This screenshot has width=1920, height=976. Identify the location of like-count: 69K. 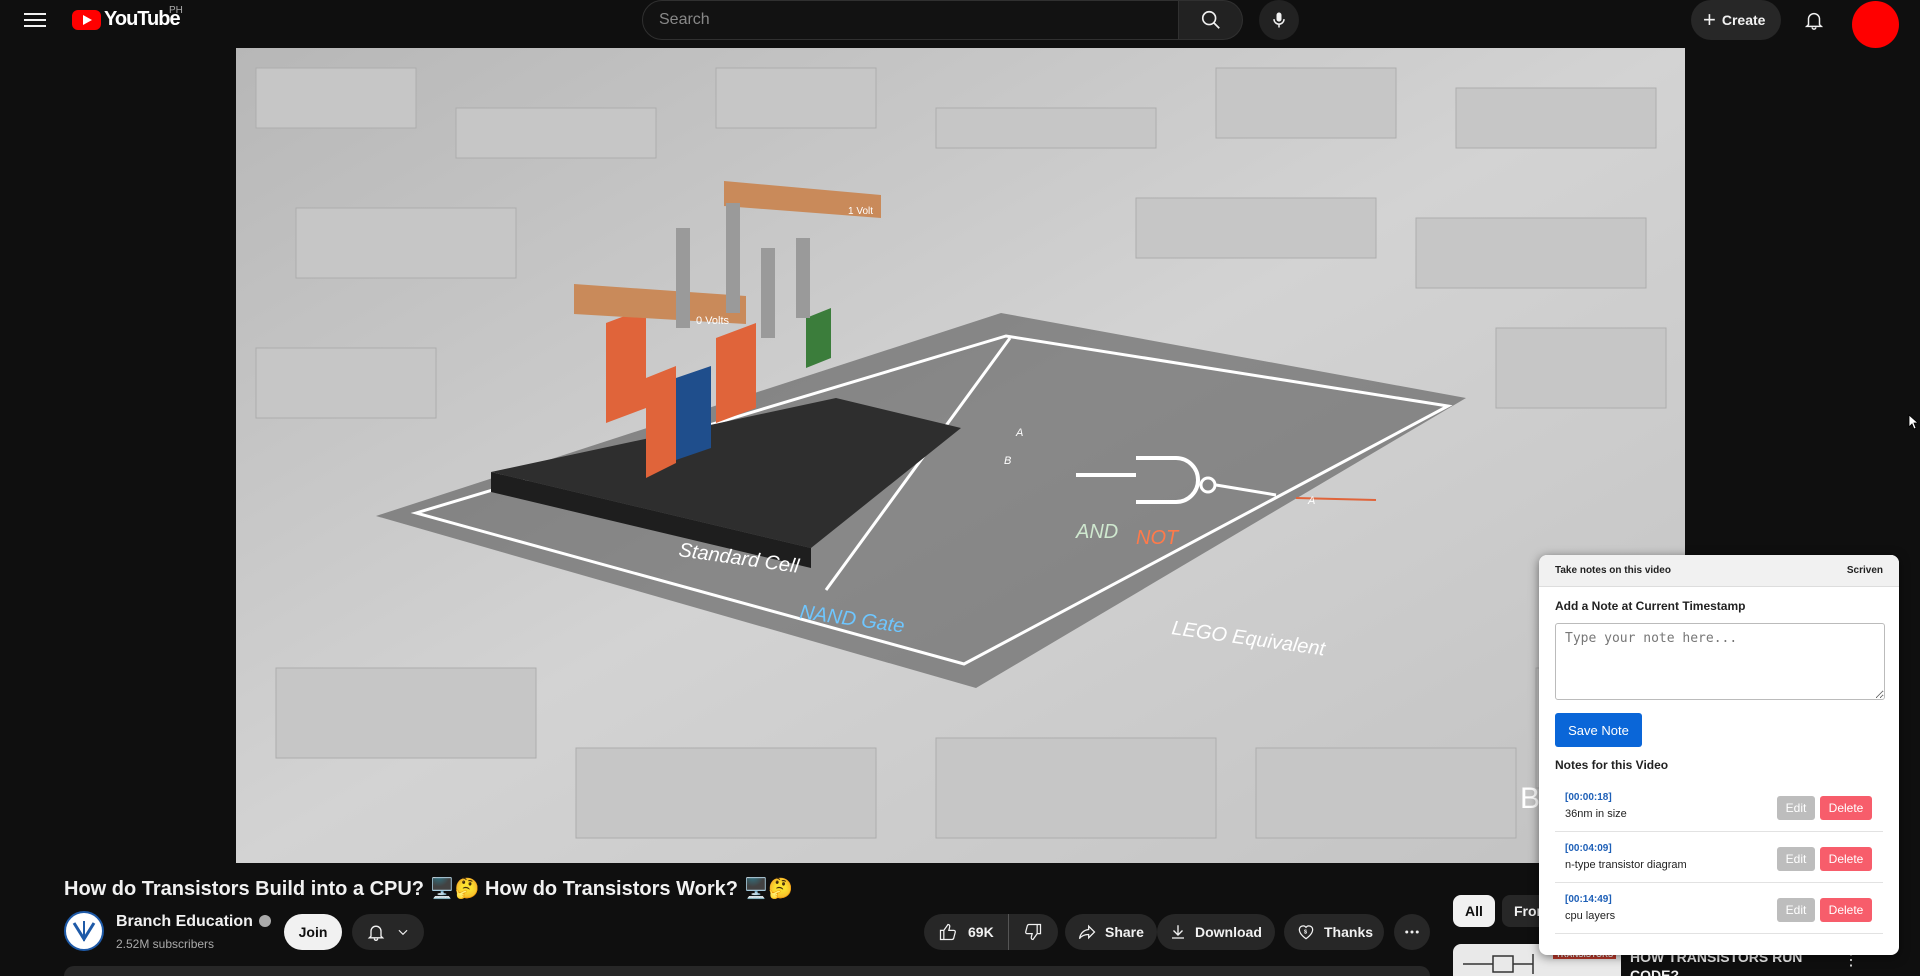
(981, 932).